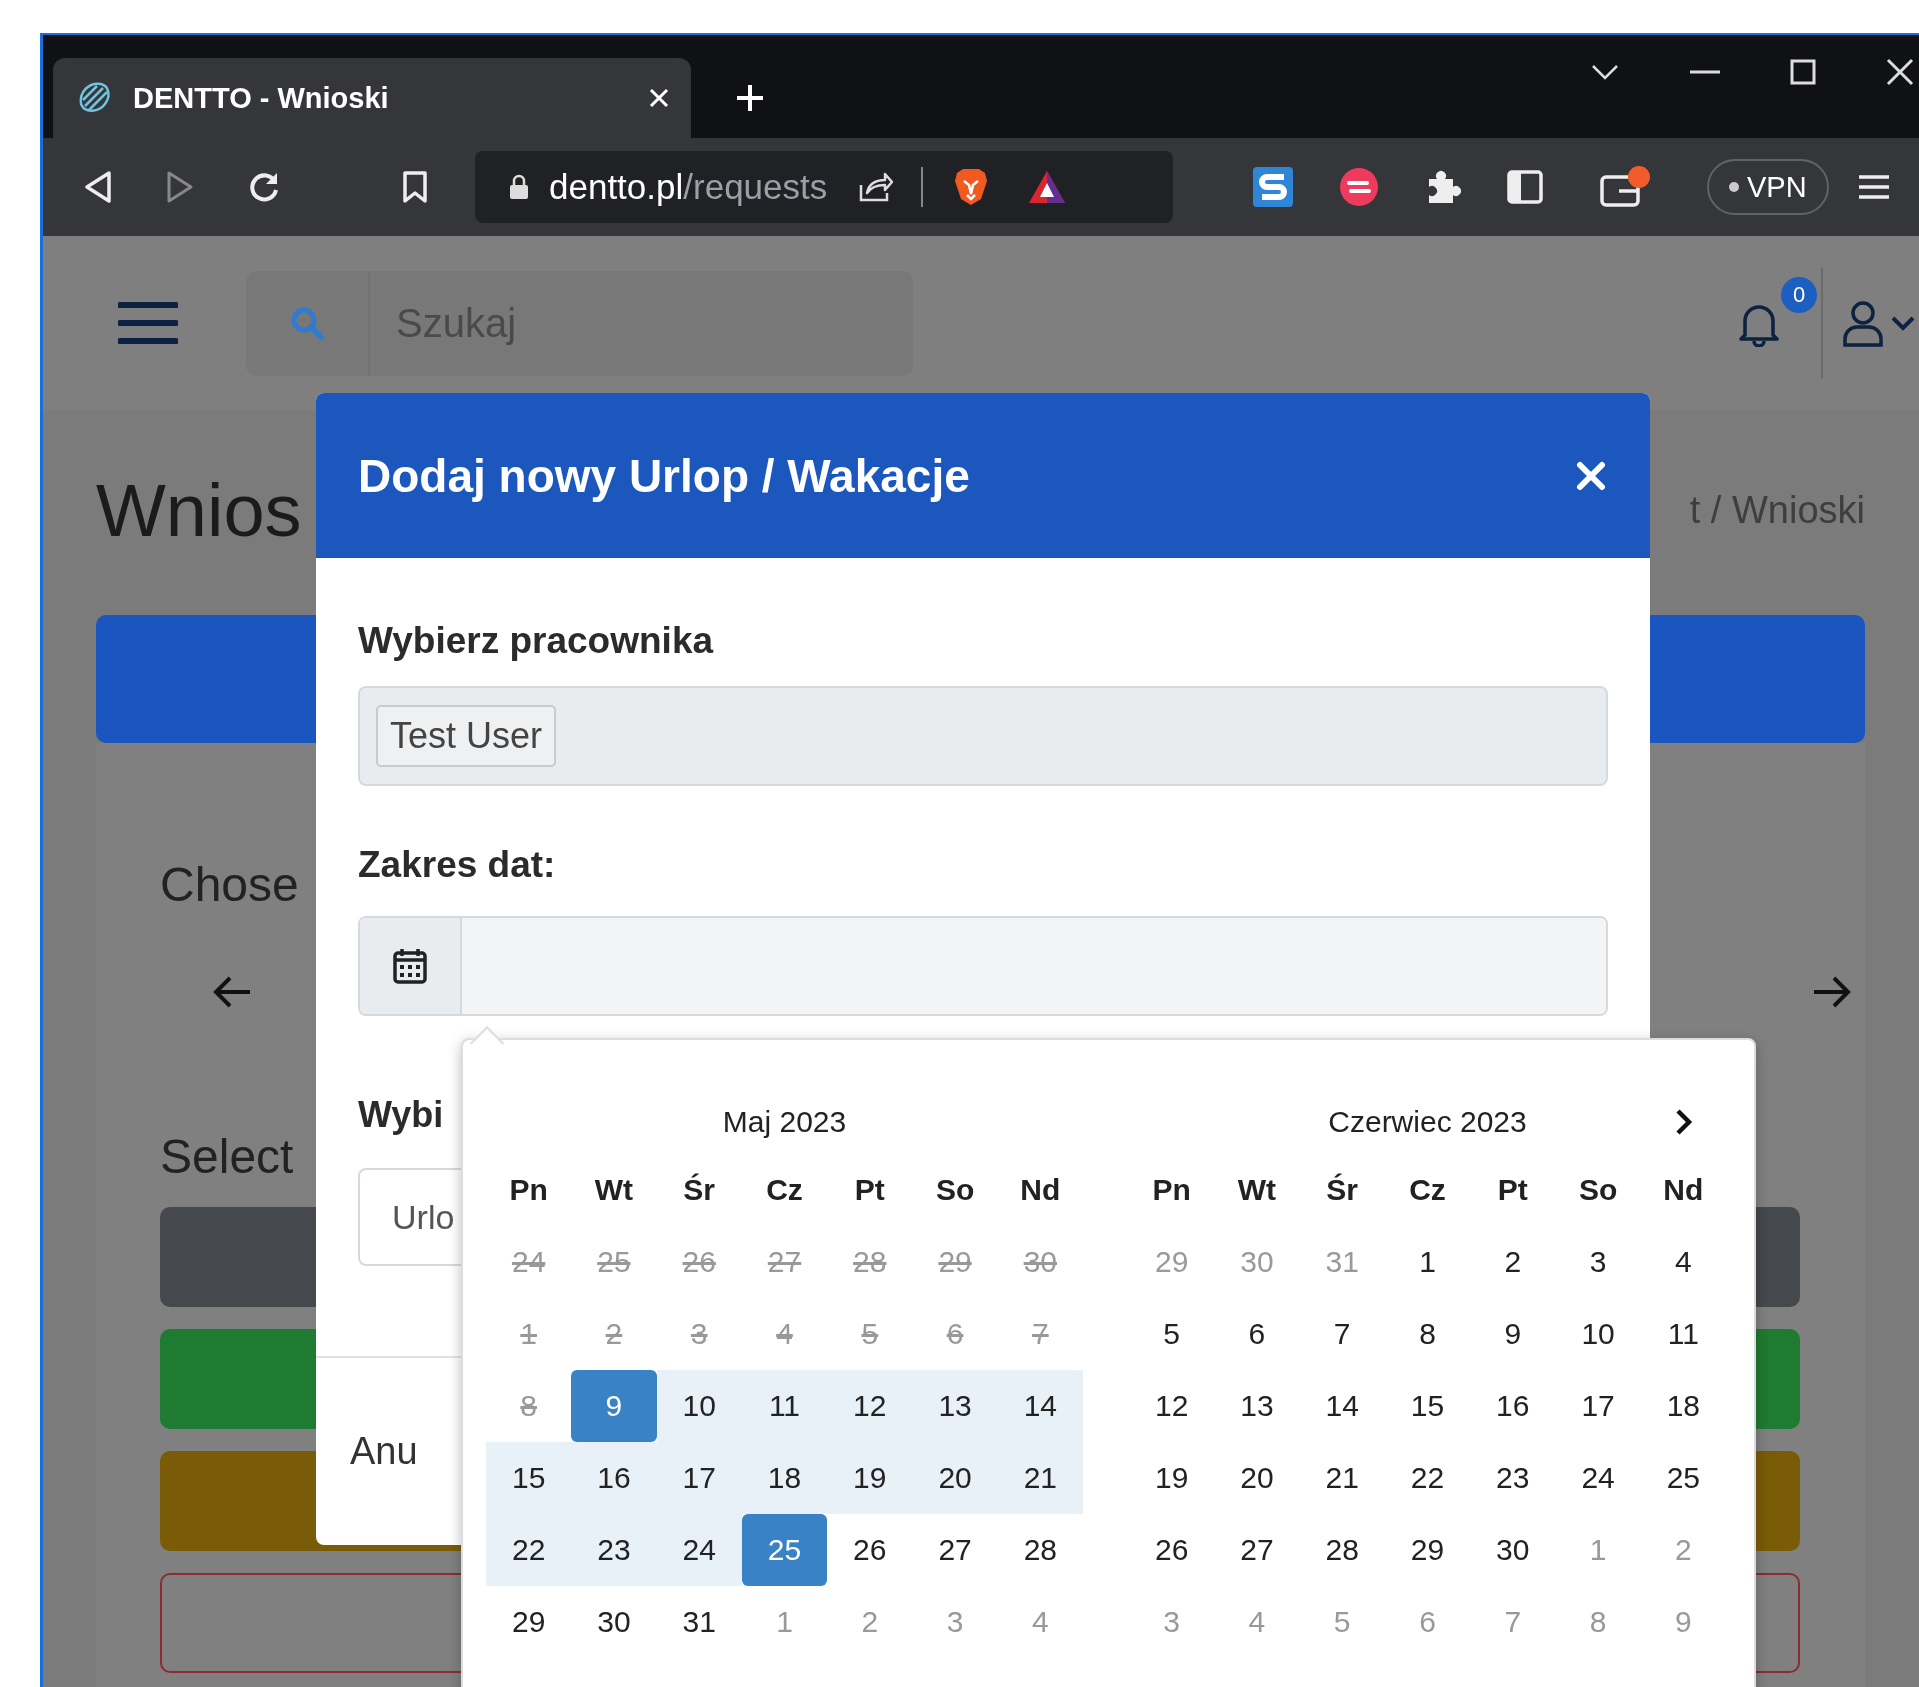 The width and height of the screenshot is (1919, 1687). Describe the element at coordinates (227, 1157) in the screenshot. I see `section-title: Select` at that location.